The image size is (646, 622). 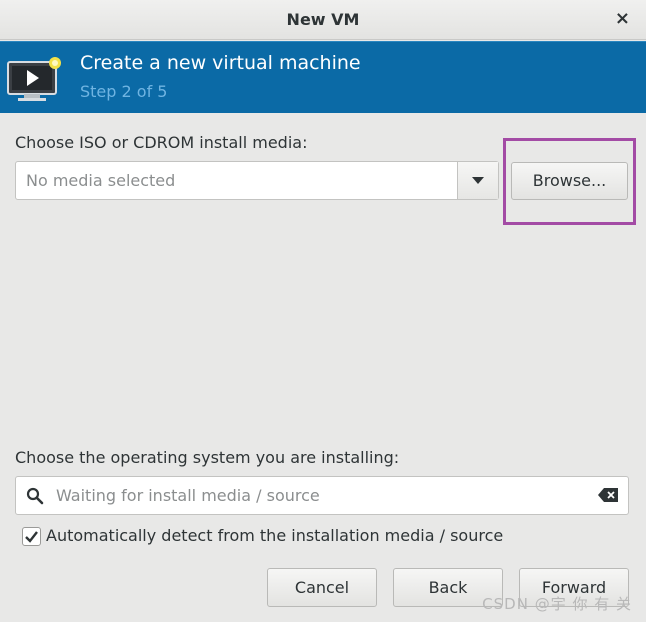 I want to click on chevron-down-icon, so click(x=478, y=180).